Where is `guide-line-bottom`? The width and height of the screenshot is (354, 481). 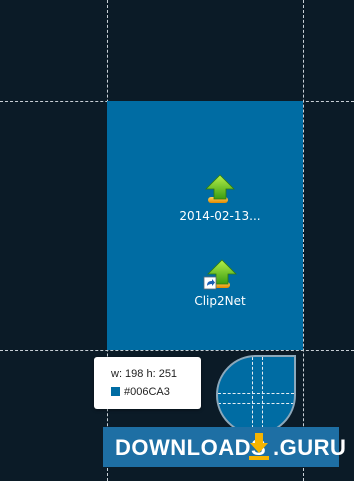 guide-line-bottom is located at coordinates (177, 350).